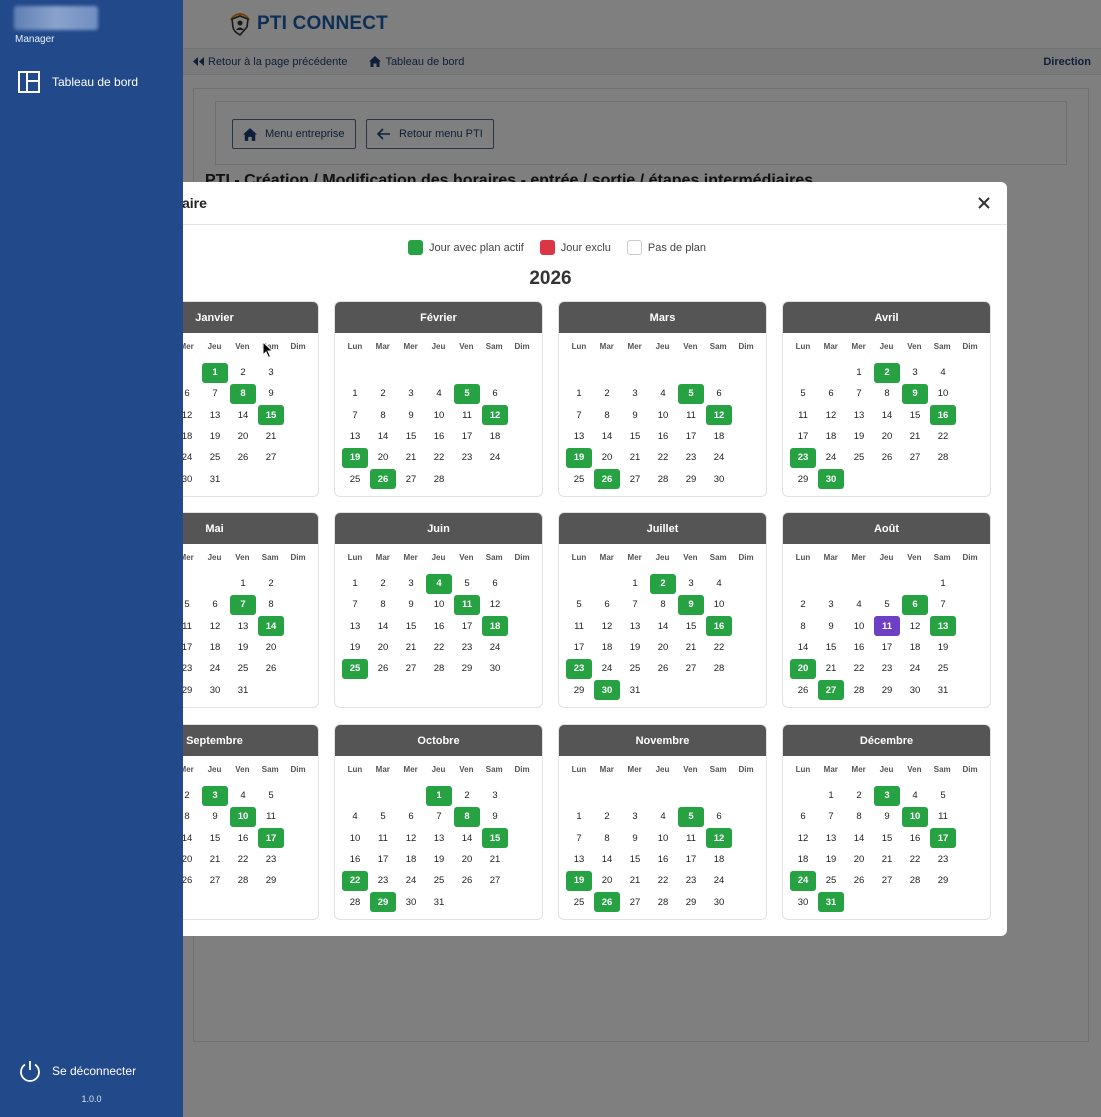  Describe the element at coordinates (635, 415) in the screenshot. I see `day-cell: 9` at that location.